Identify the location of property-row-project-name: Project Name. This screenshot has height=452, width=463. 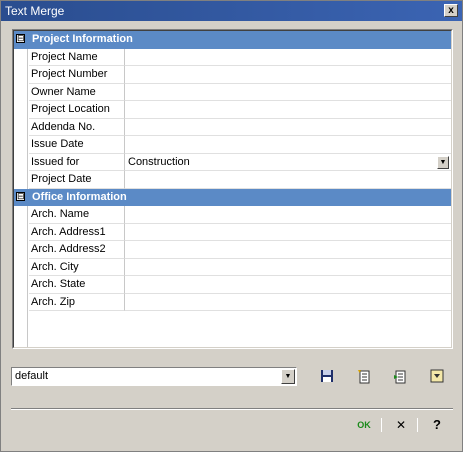
(232, 57).